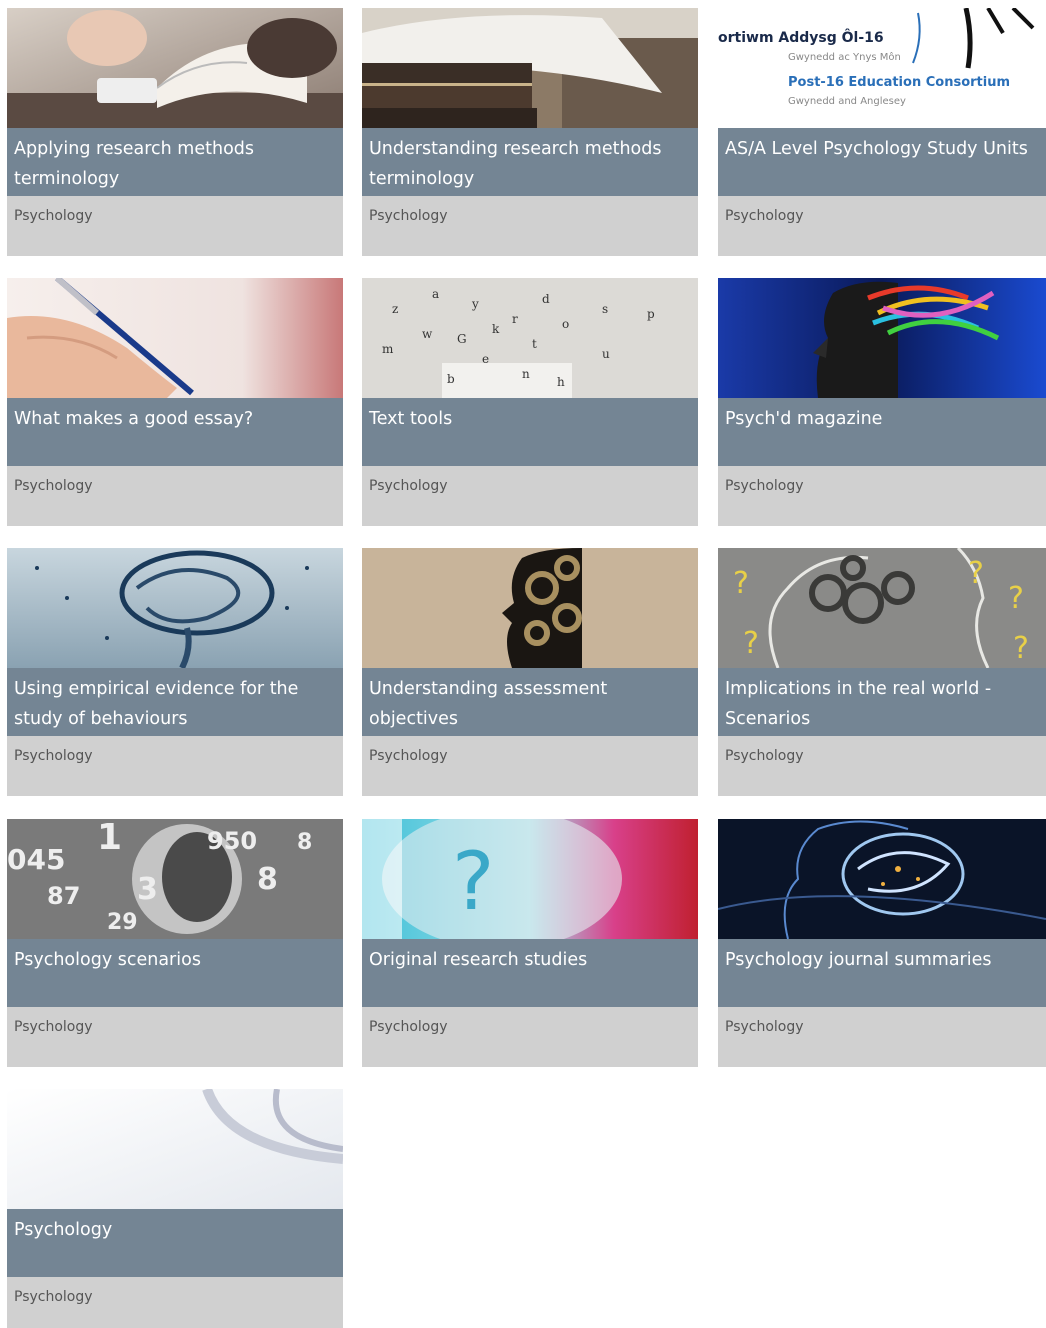 This screenshot has height=1328, width=1046. What do you see at coordinates (882, 162) in the screenshot?
I see `card-title: AS/A Level Psychology Study Units` at bounding box center [882, 162].